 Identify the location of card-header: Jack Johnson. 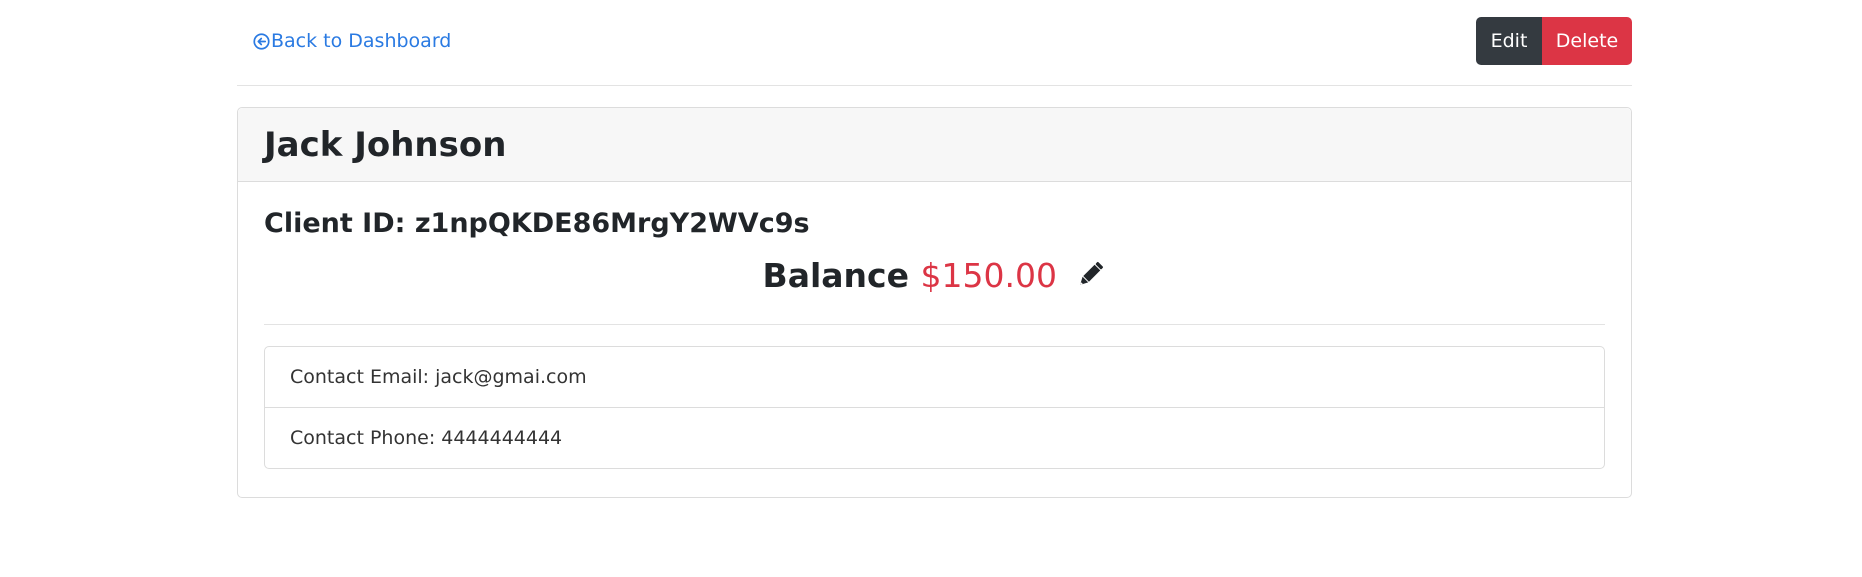
(934, 145).